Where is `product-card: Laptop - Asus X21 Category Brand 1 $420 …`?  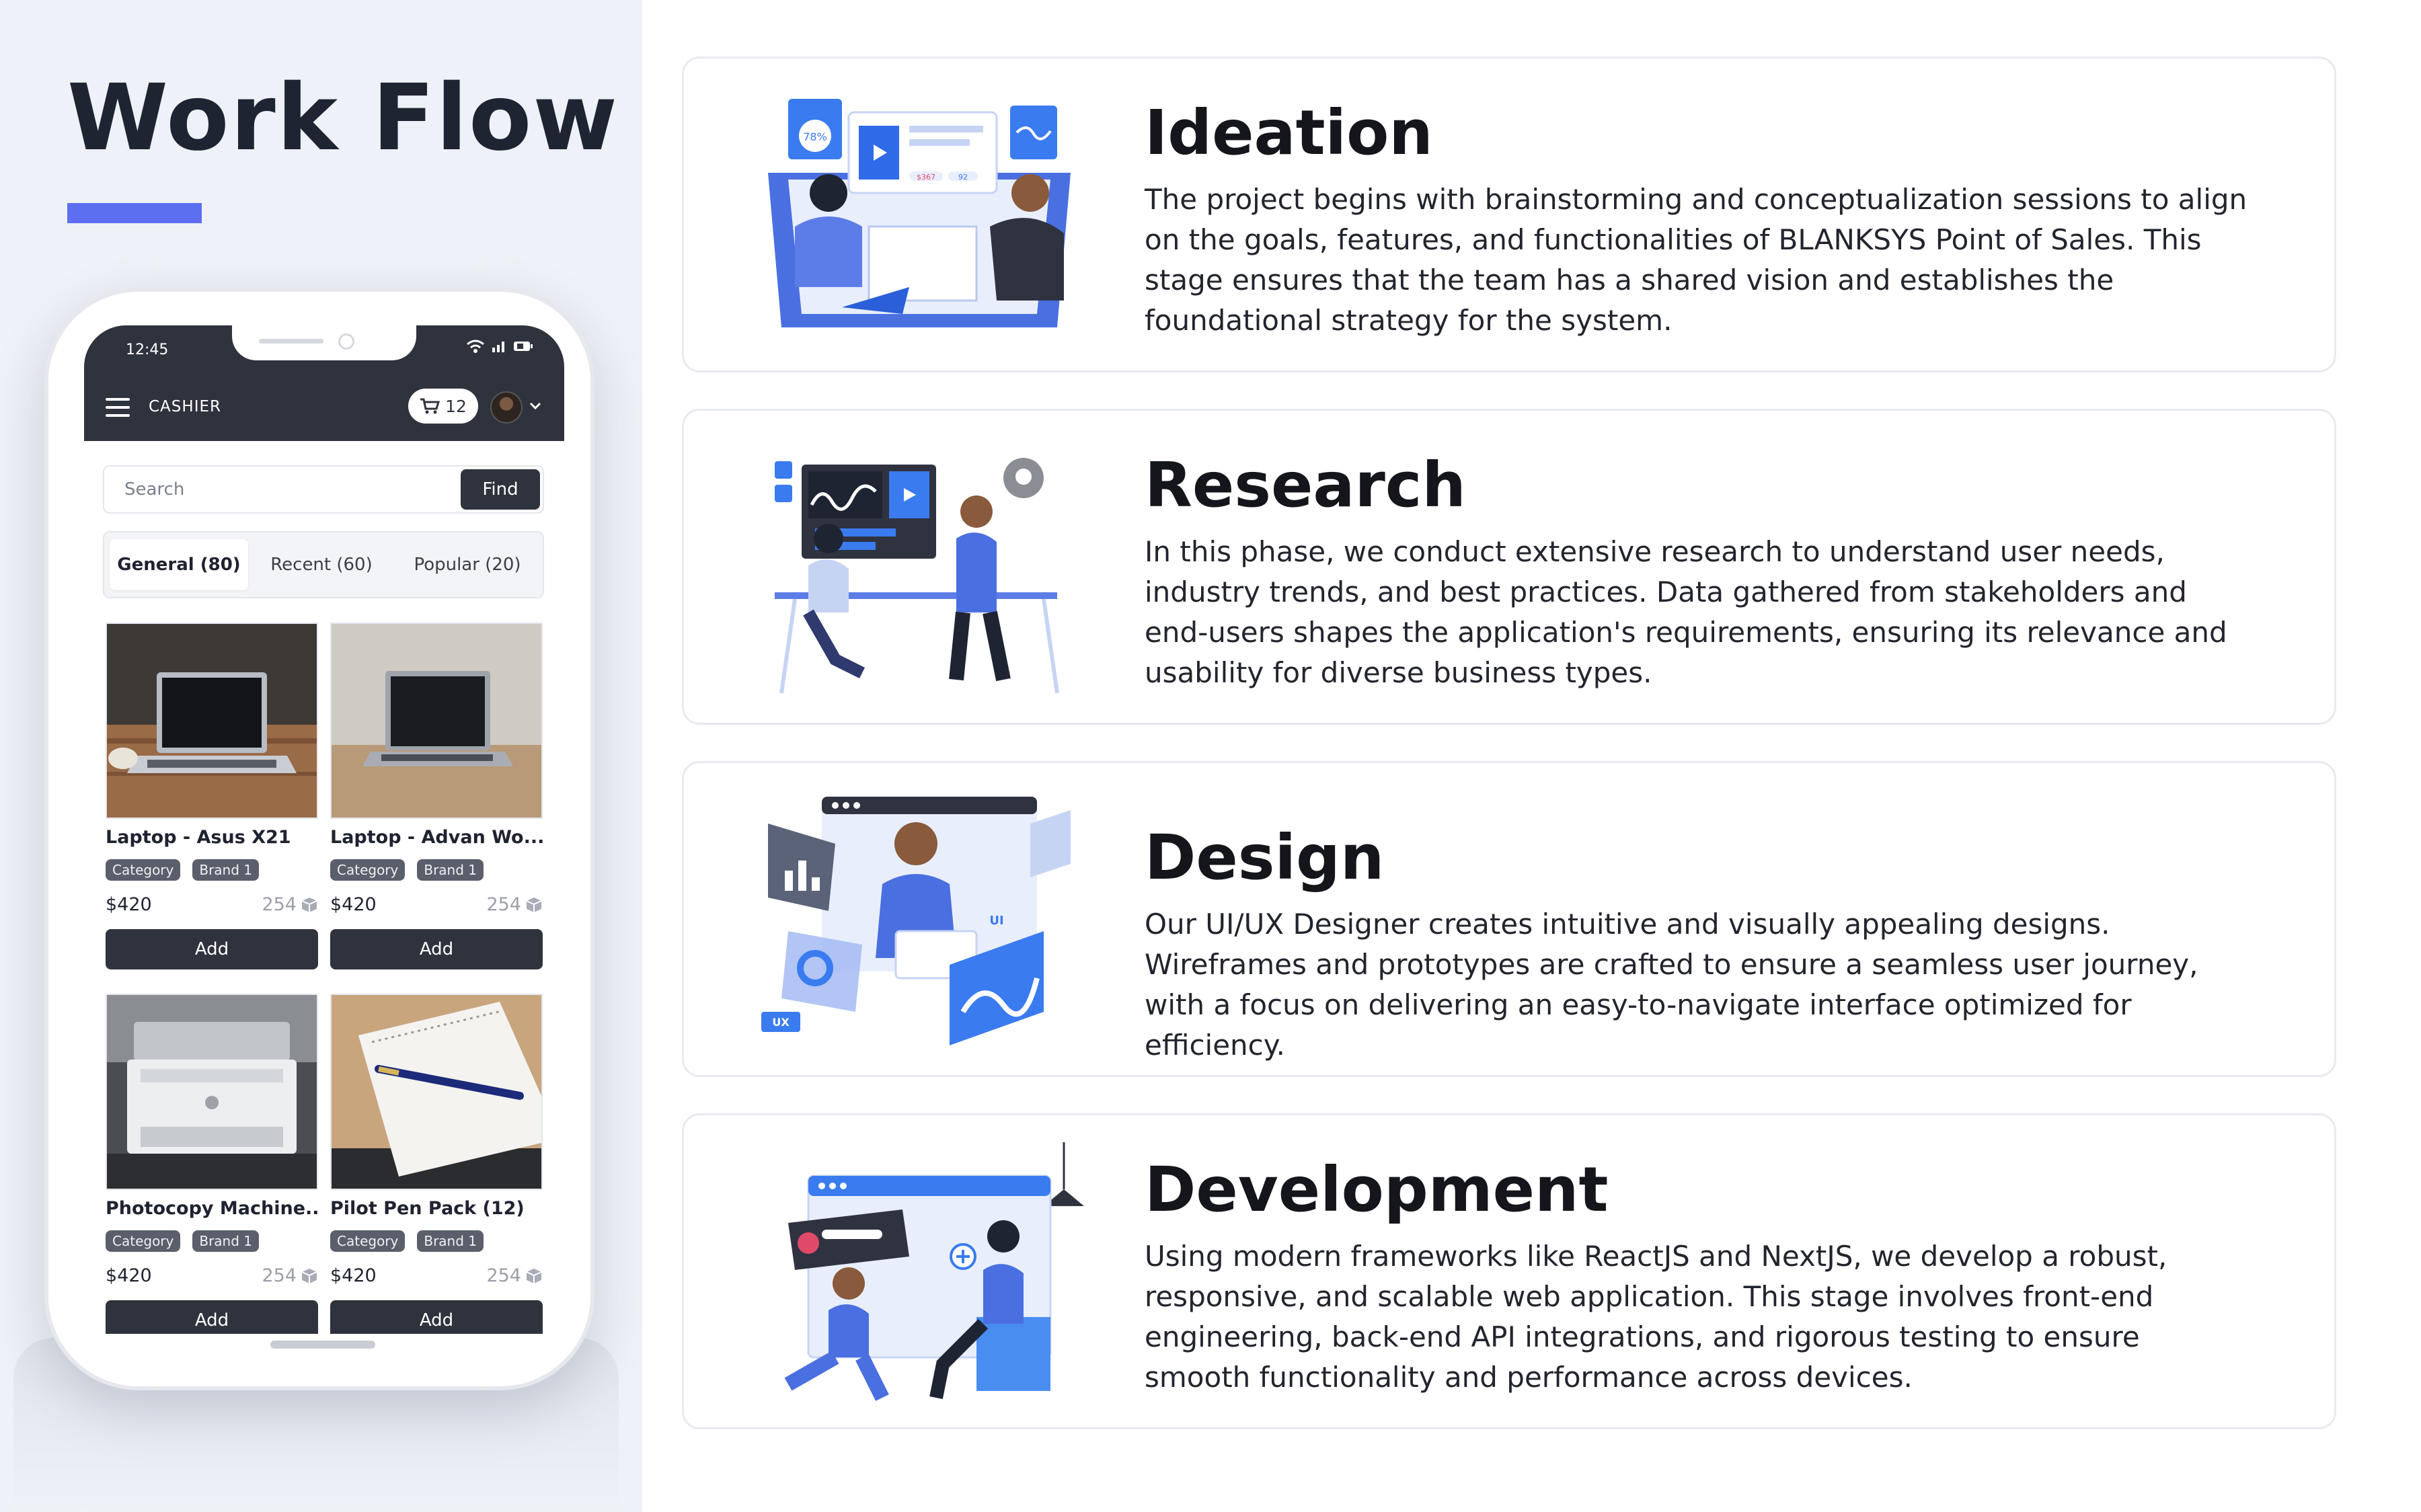
product-card: Laptop - Asus X21 Category Brand 1 $420 … is located at coordinates (212, 804).